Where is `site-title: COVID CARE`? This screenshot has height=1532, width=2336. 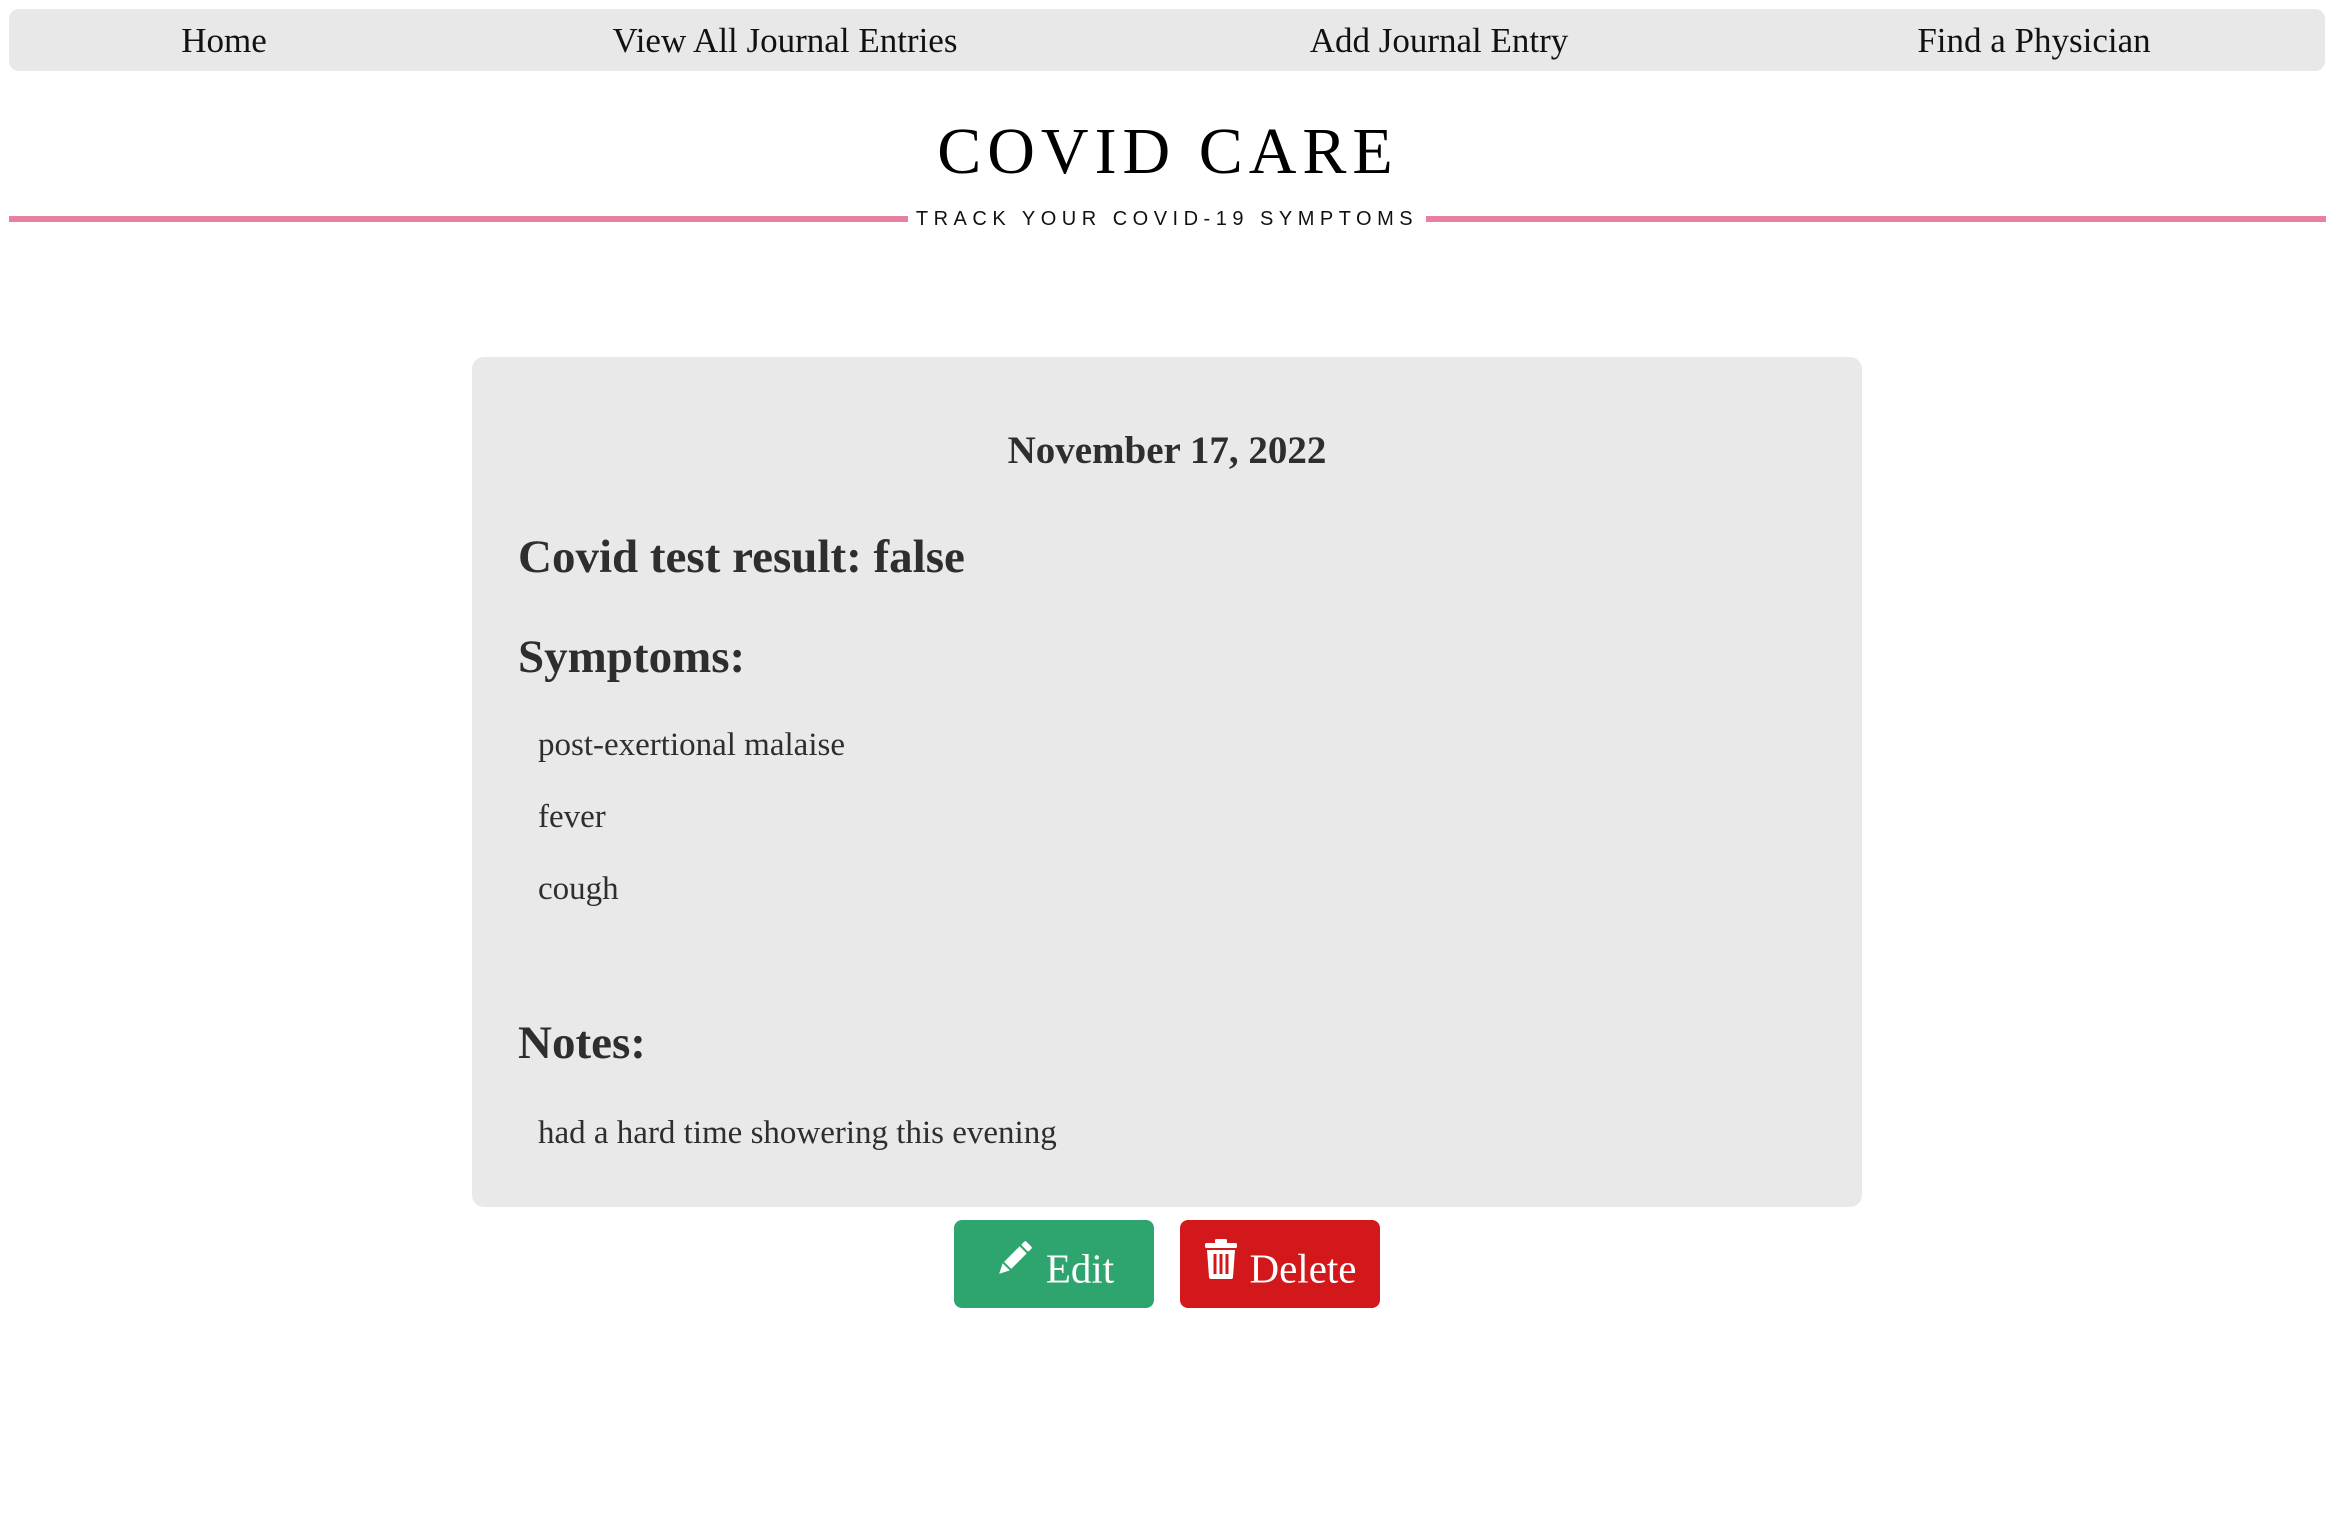
site-title: COVID CARE is located at coordinates (1168, 151).